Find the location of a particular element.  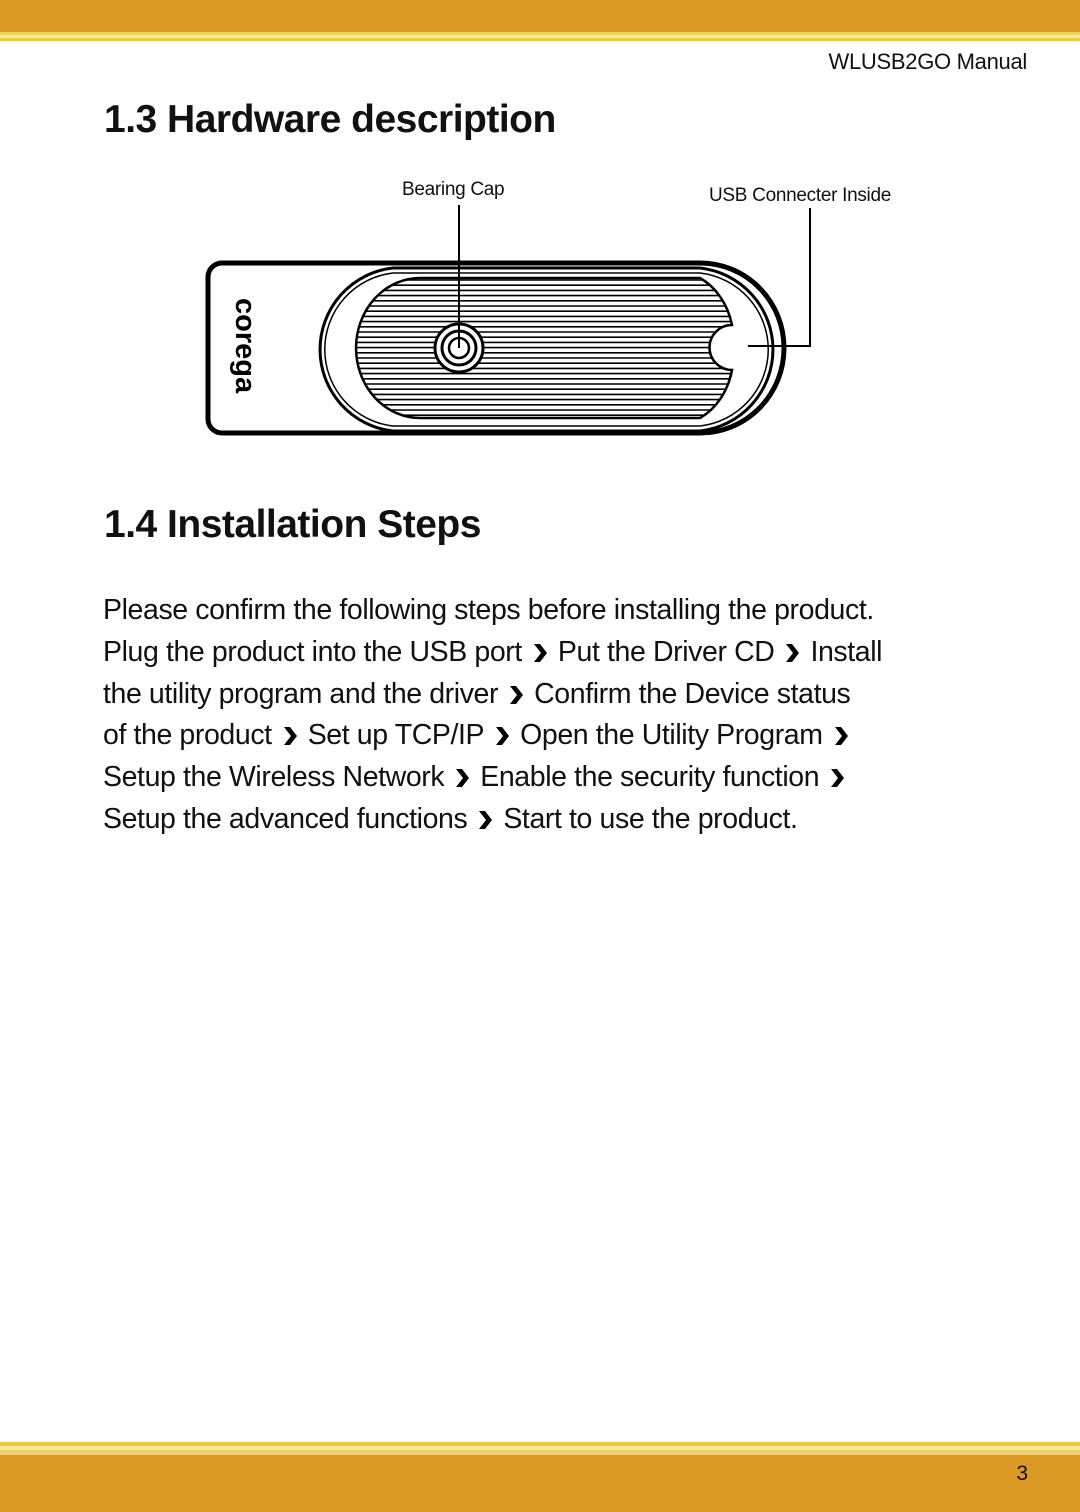

page-number: 3 is located at coordinates (1022, 1473).